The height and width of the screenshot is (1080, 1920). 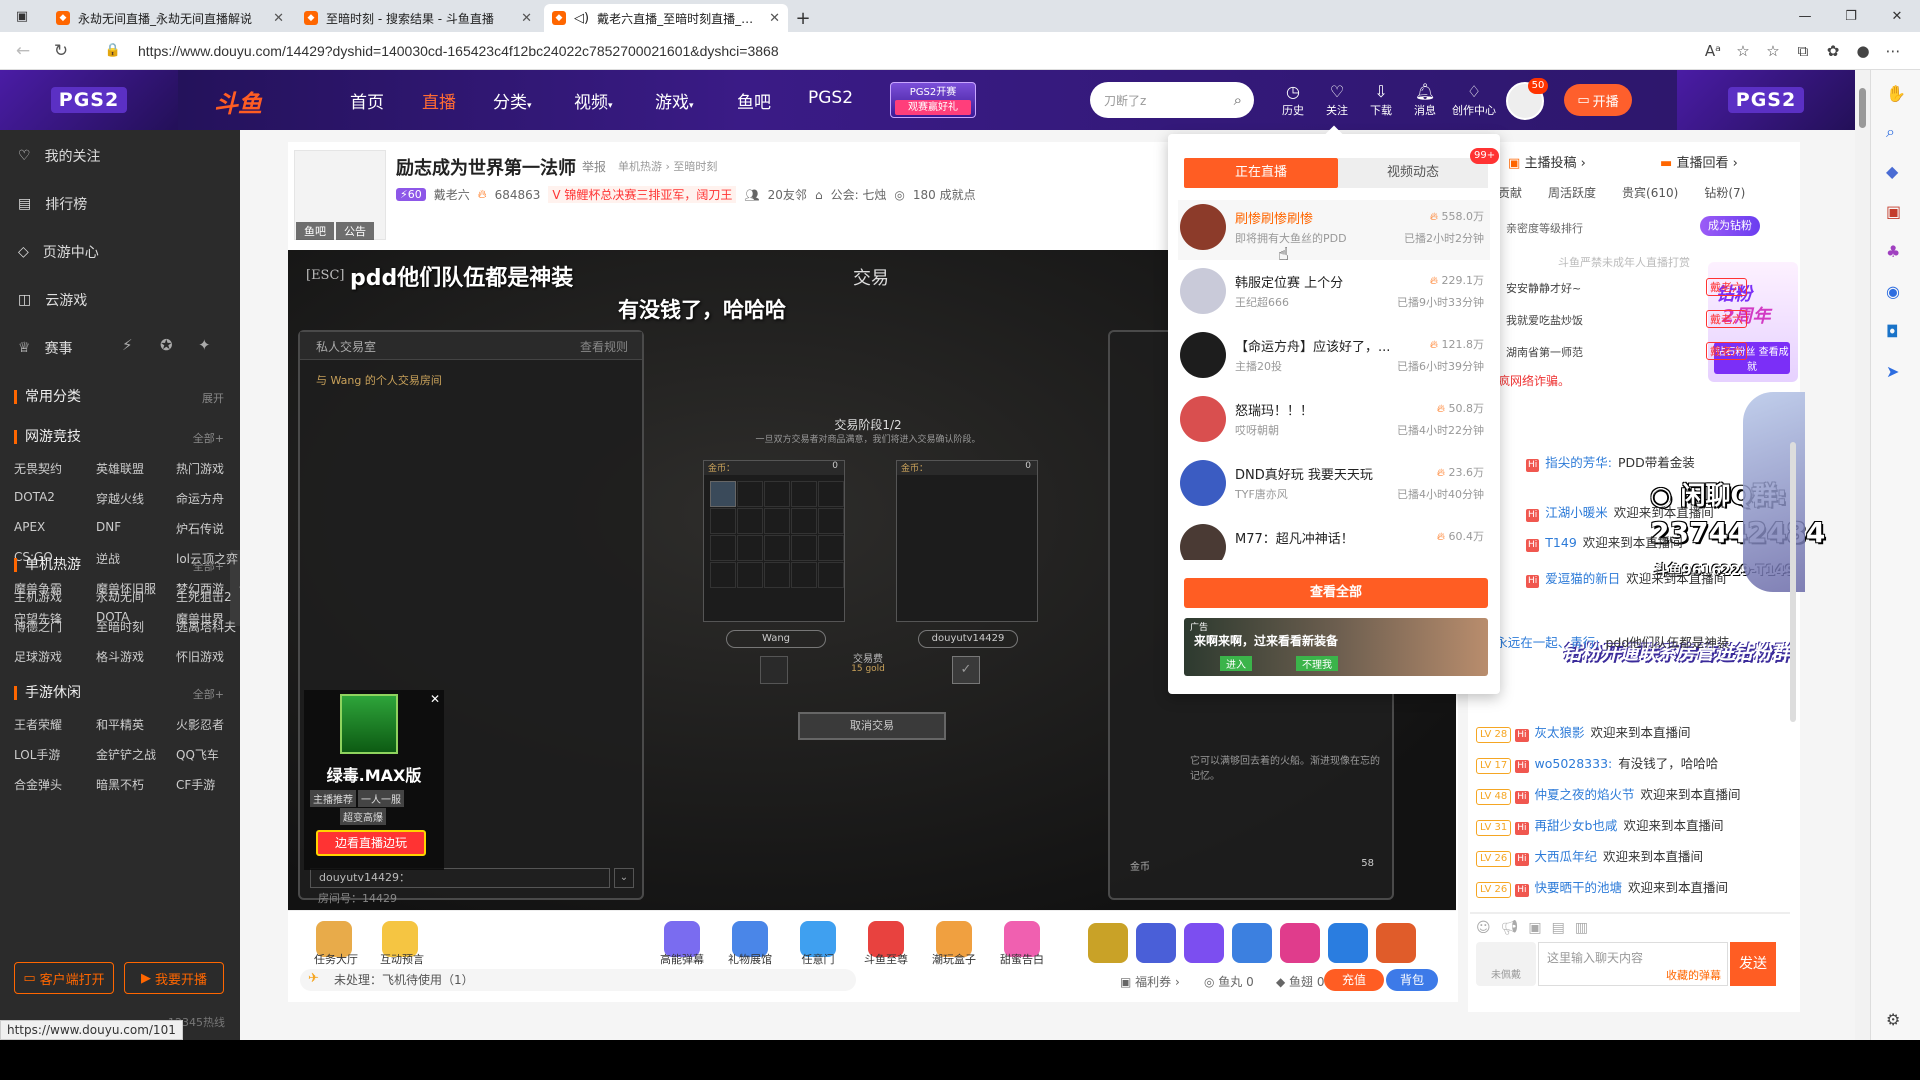 I want to click on tab-diamond: 钻粉(7), so click(x=1724, y=192).